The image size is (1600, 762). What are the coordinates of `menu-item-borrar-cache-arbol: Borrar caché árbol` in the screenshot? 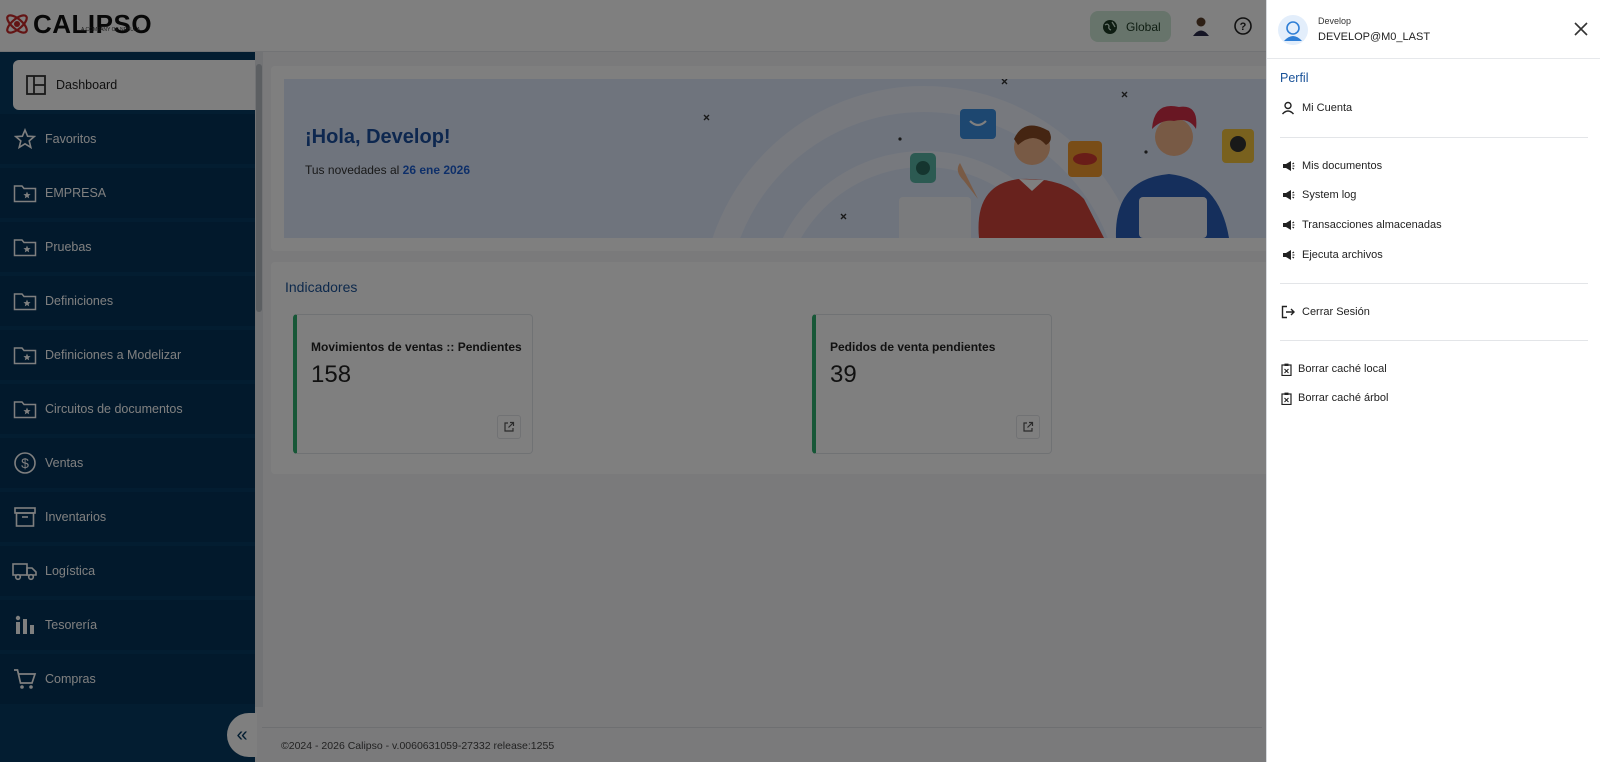 It's located at (1334, 398).